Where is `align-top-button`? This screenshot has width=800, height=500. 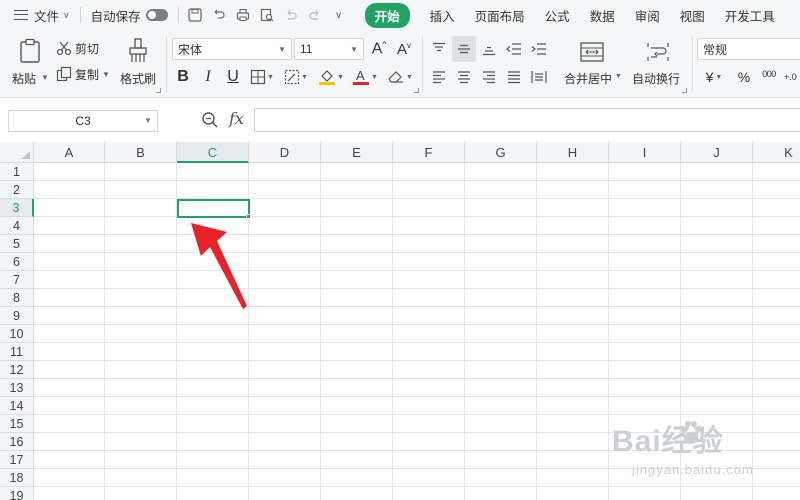 align-top-button is located at coordinates (439, 49).